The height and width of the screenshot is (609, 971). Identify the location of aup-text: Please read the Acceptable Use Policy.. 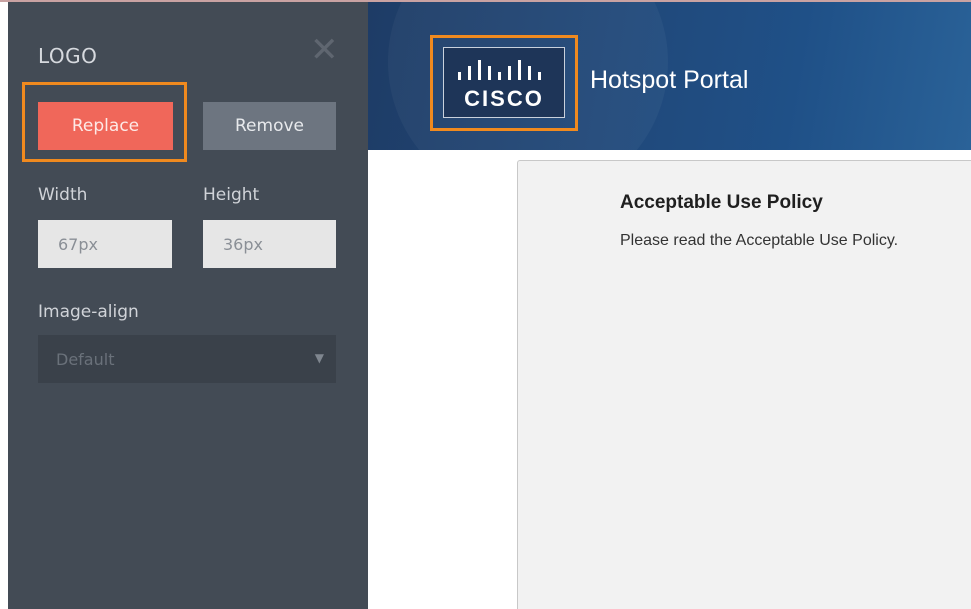
(759, 240).